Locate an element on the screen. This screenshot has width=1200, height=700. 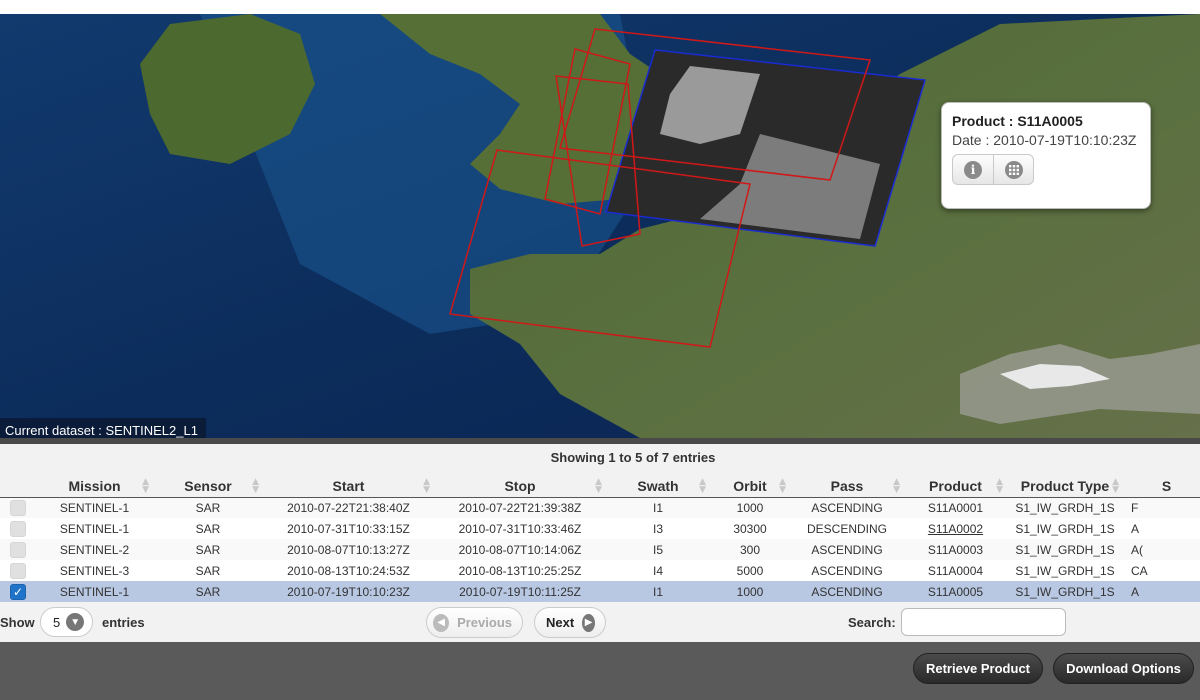
column-header-label: Pass is located at coordinates (847, 485).